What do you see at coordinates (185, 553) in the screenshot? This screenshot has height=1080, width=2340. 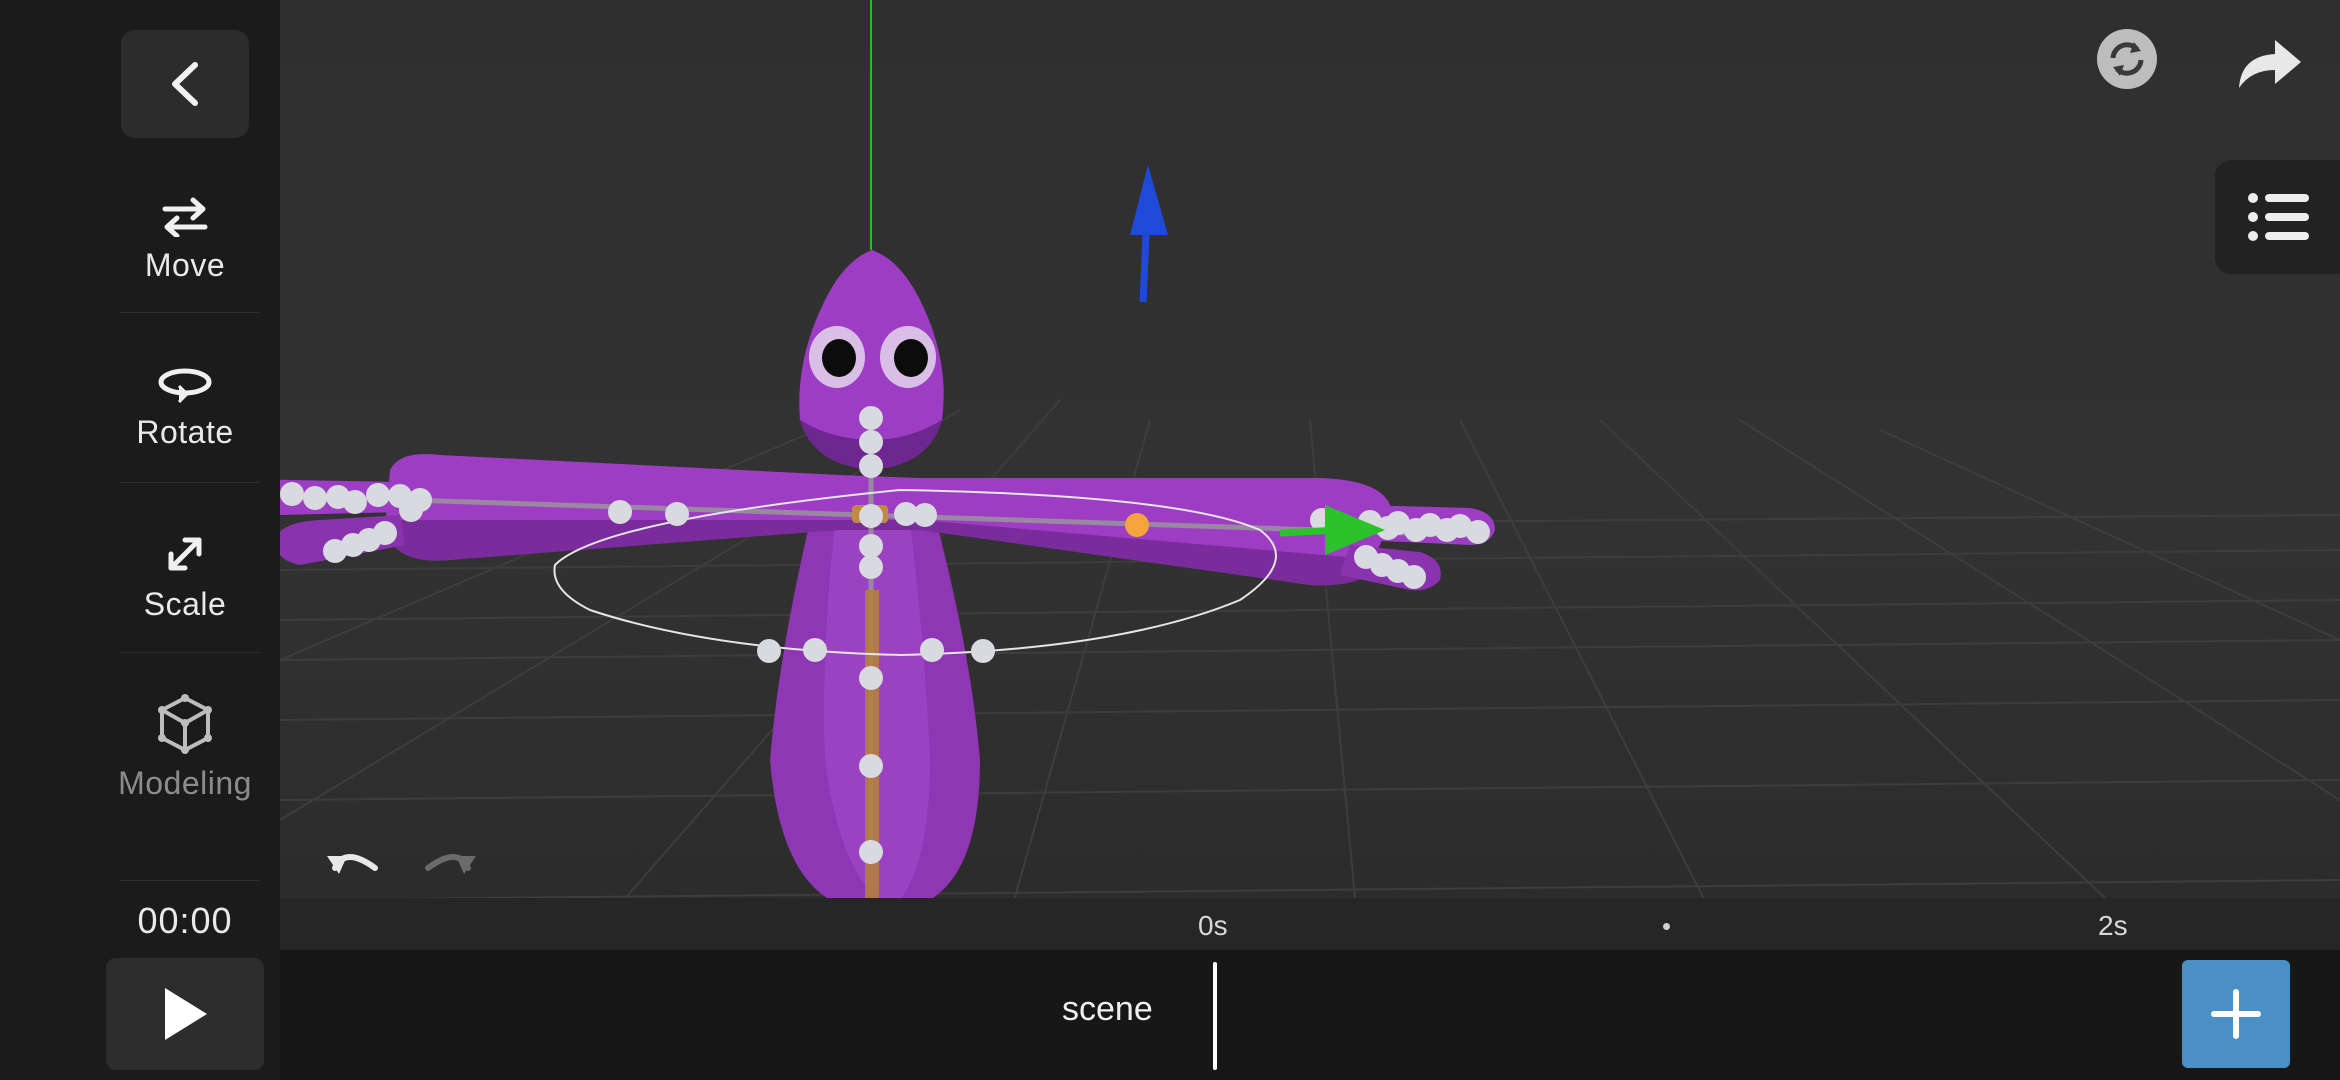 I see `scale-icon` at bounding box center [185, 553].